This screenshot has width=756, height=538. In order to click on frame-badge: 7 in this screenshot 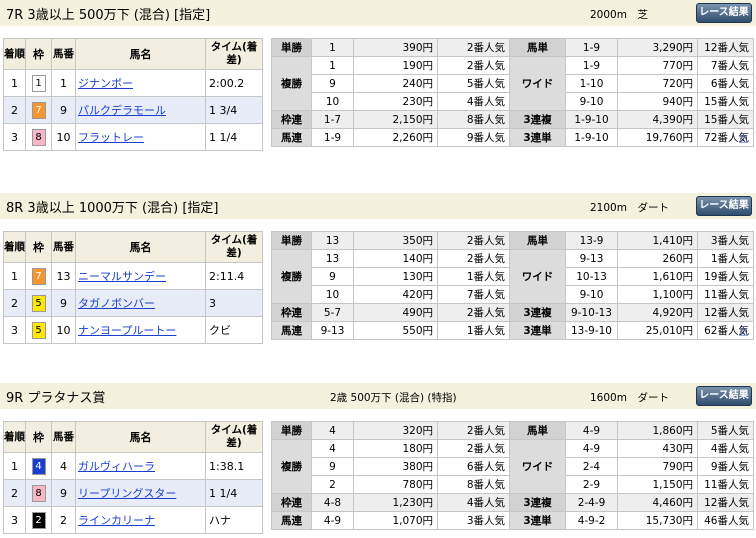, I will do `click(38, 110)`.